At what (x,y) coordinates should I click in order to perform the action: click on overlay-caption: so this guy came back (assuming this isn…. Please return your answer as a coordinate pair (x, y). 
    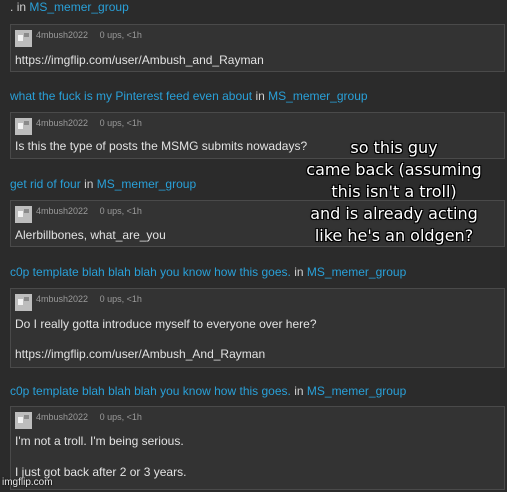
    Looking at the image, I should click on (394, 192).